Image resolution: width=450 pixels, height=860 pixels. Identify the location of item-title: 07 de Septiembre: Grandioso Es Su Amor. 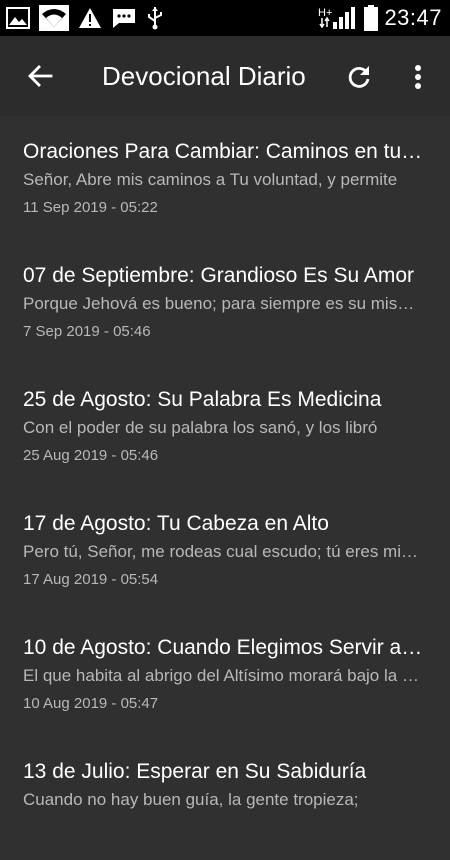
(219, 275).